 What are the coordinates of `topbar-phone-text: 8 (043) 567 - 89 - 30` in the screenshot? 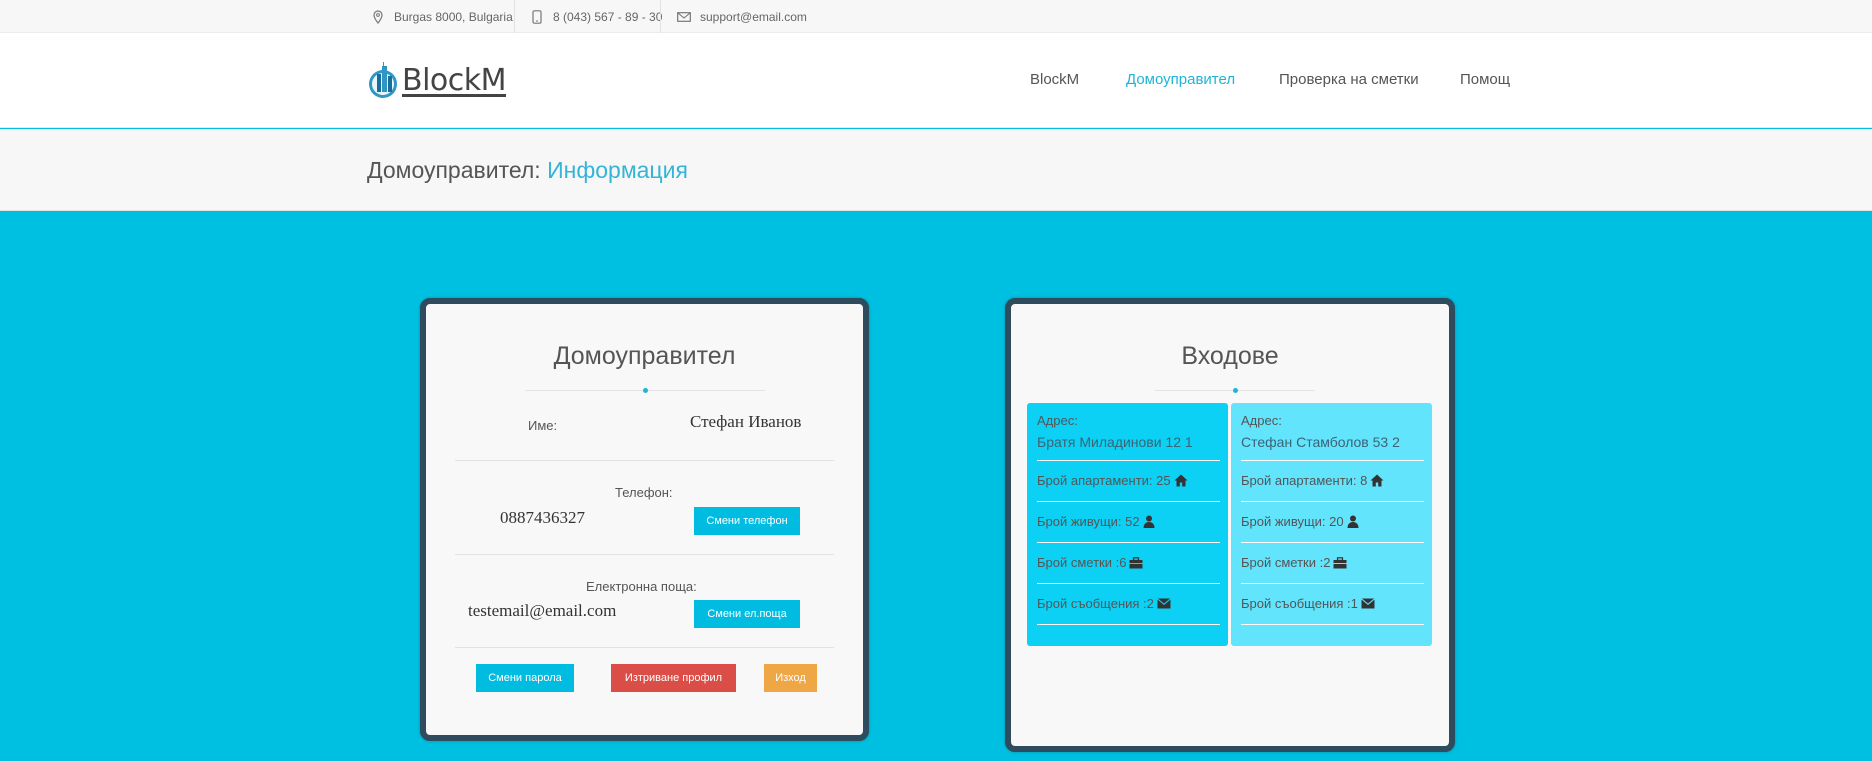 It's located at (608, 16).